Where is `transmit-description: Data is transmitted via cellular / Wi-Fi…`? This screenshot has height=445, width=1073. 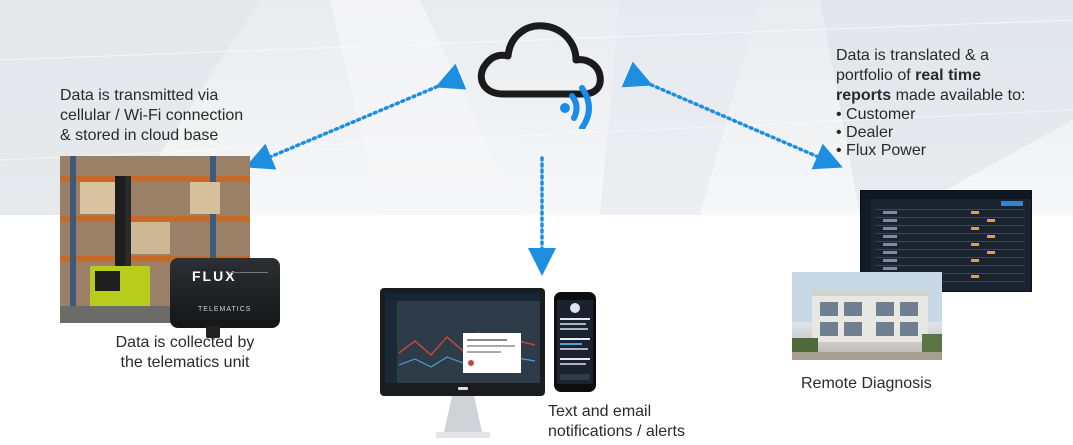
transmit-description: Data is transmitted via cellular / Wi-Fi… is located at coordinates (152, 115).